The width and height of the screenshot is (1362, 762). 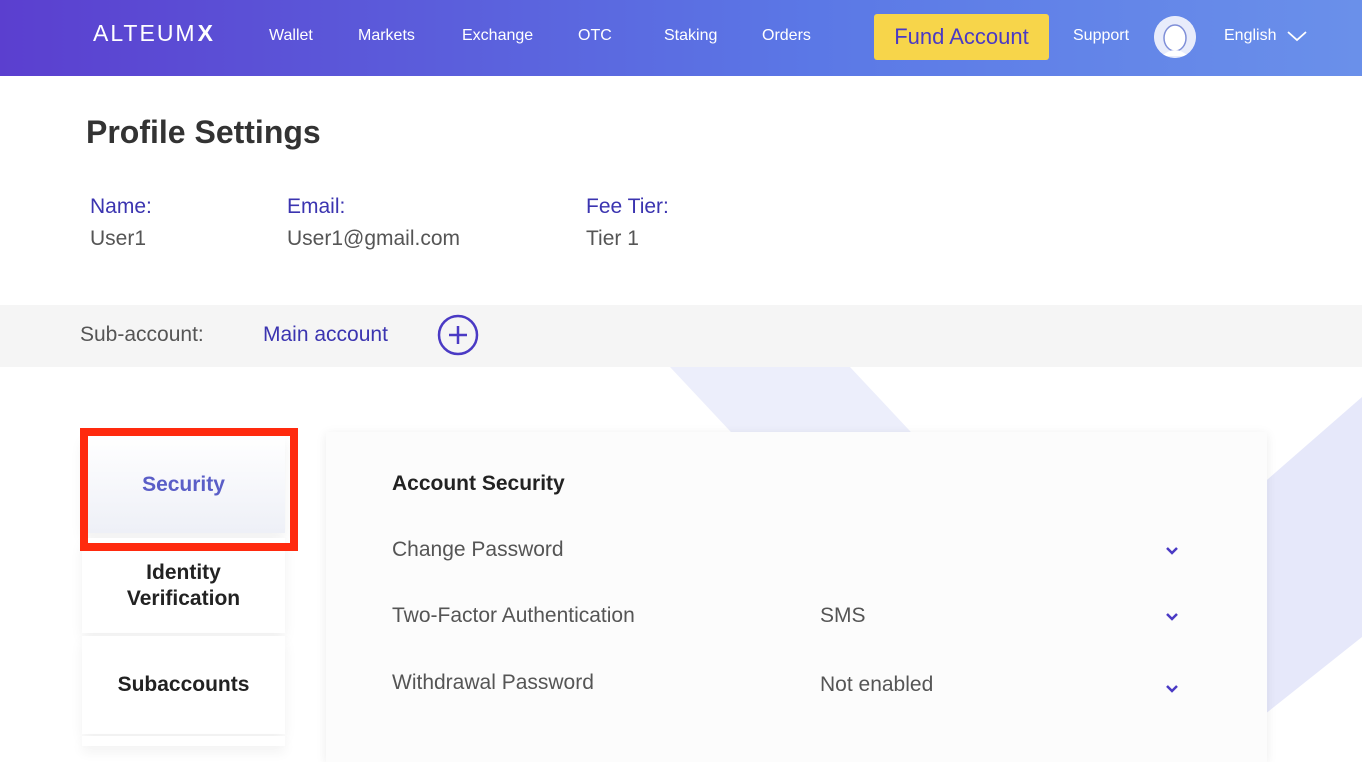 I want to click on section-title: Account Security, so click(x=478, y=483).